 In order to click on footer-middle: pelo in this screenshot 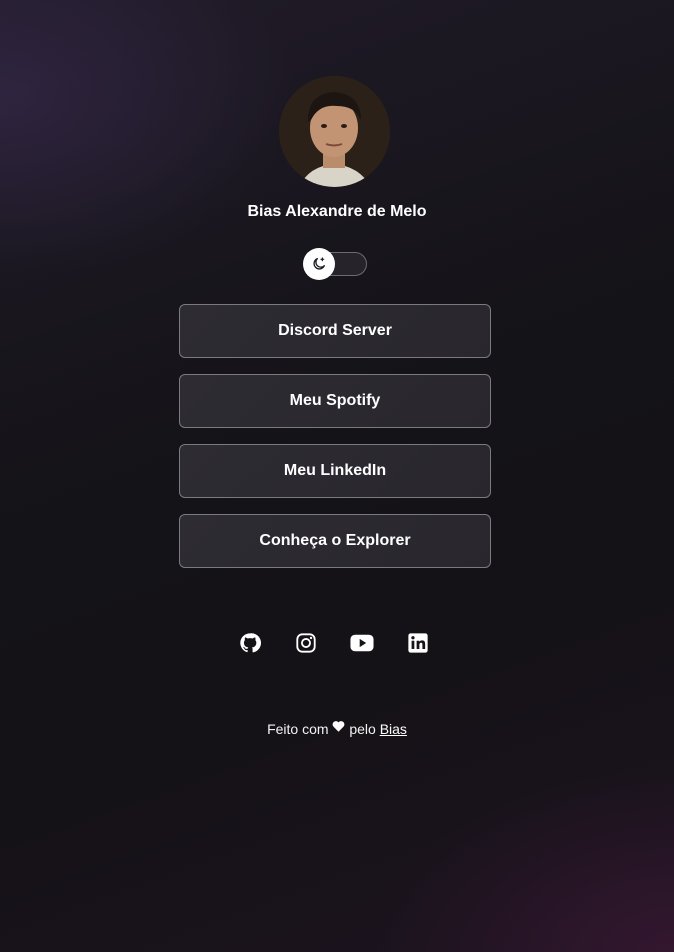, I will do `click(362, 729)`.